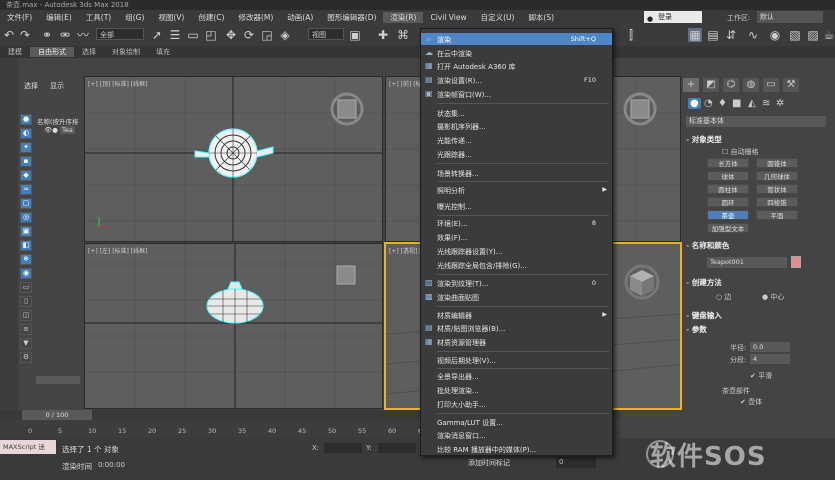 This screenshot has width=835, height=480. Describe the element at coordinates (751, 85) in the screenshot. I see `motion-tab-icon: ◍` at that location.